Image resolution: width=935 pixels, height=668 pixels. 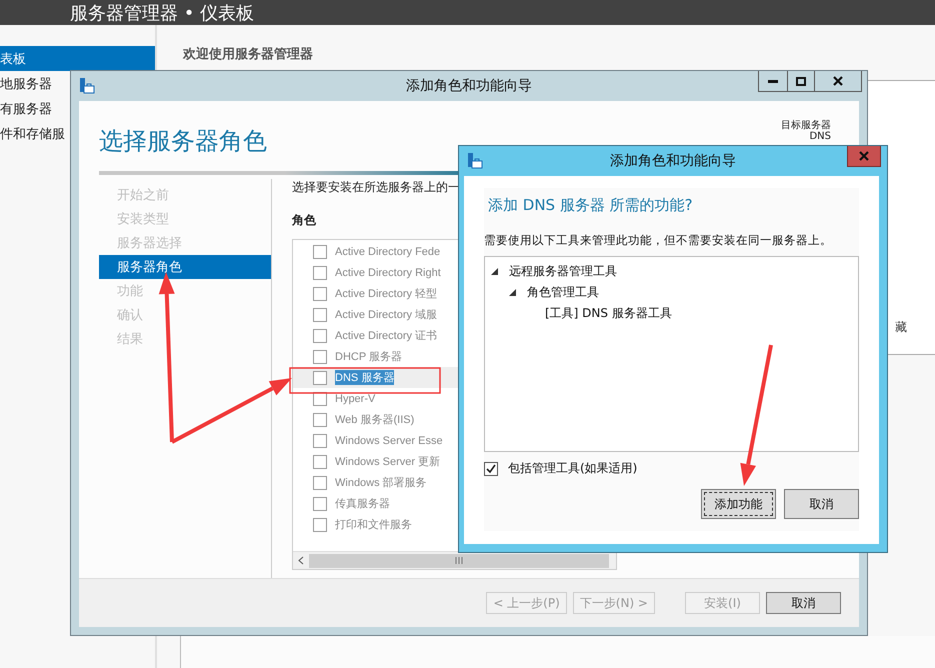 What do you see at coordinates (803, 603) in the screenshot?
I see `footer-button: 取消` at bounding box center [803, 603].